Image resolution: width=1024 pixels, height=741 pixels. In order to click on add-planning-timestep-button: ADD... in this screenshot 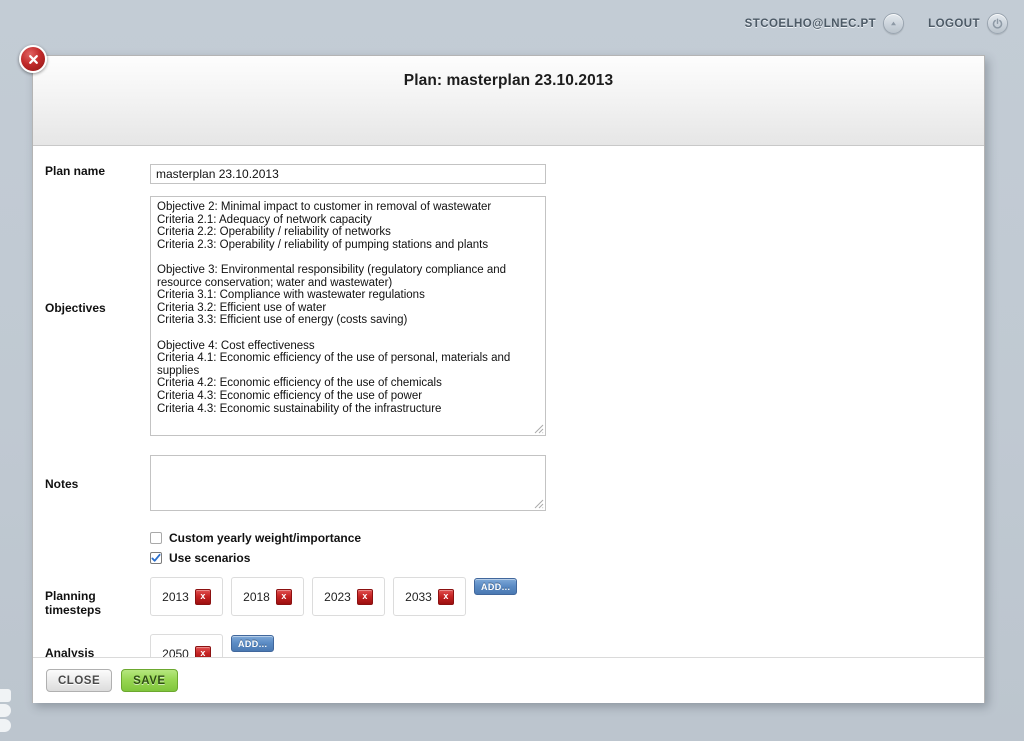, I will do `click(496, 586)`.